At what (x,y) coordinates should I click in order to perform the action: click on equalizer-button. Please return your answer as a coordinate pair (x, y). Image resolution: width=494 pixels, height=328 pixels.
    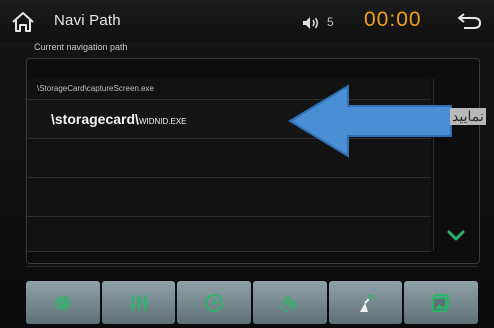
    Looking at the image, I should click on (138, 302).